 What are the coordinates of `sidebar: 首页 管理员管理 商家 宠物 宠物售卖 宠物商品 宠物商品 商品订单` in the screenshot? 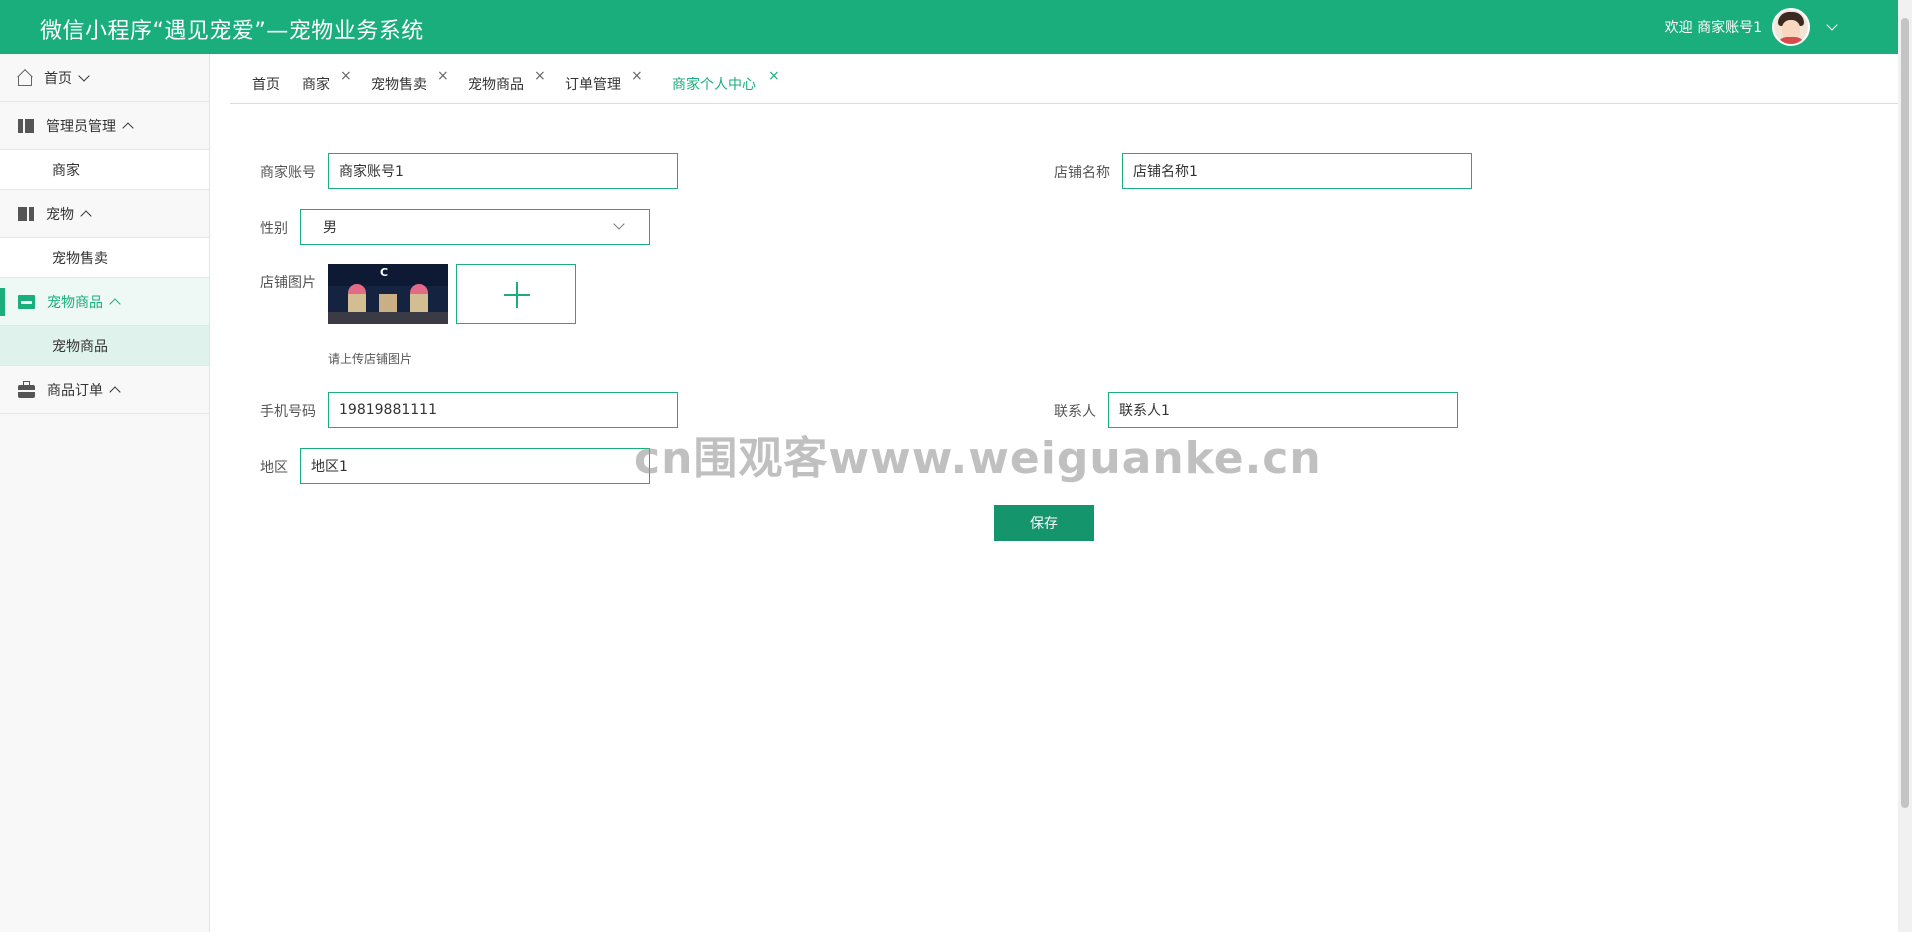 It's located at (105, 493).